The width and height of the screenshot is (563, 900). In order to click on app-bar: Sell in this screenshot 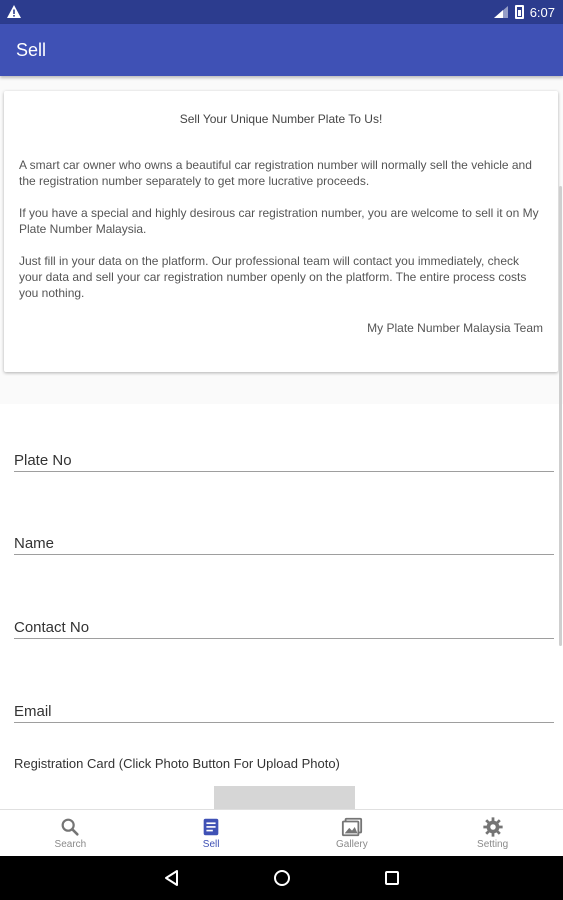, I will do `click(281, 50)`.